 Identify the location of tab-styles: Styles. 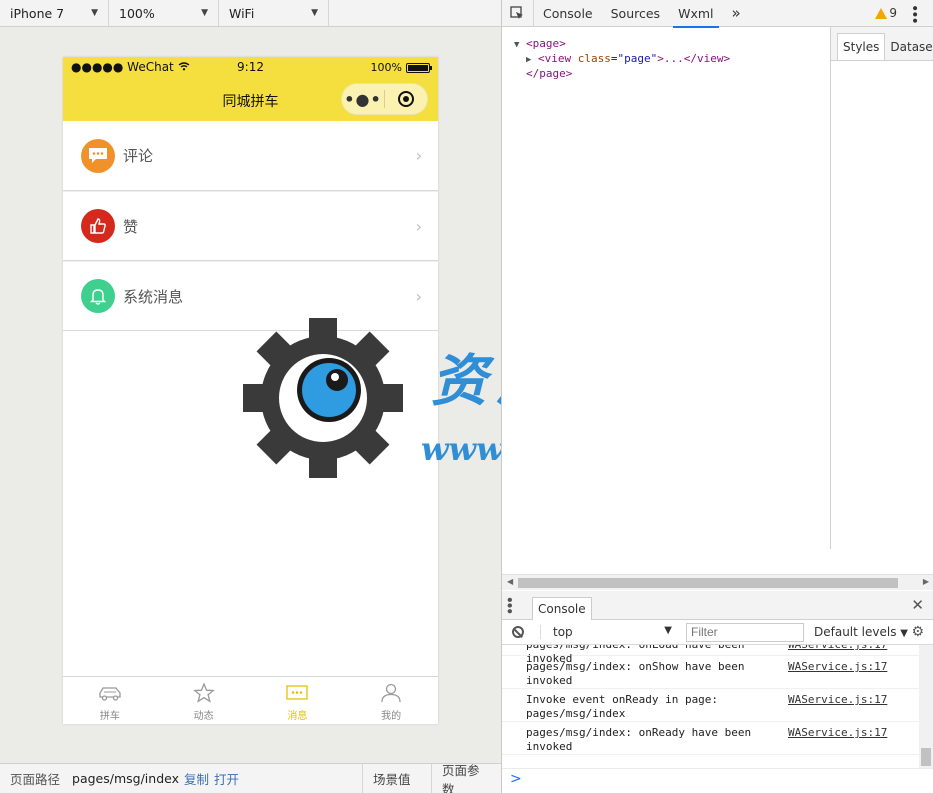
(861, 46).